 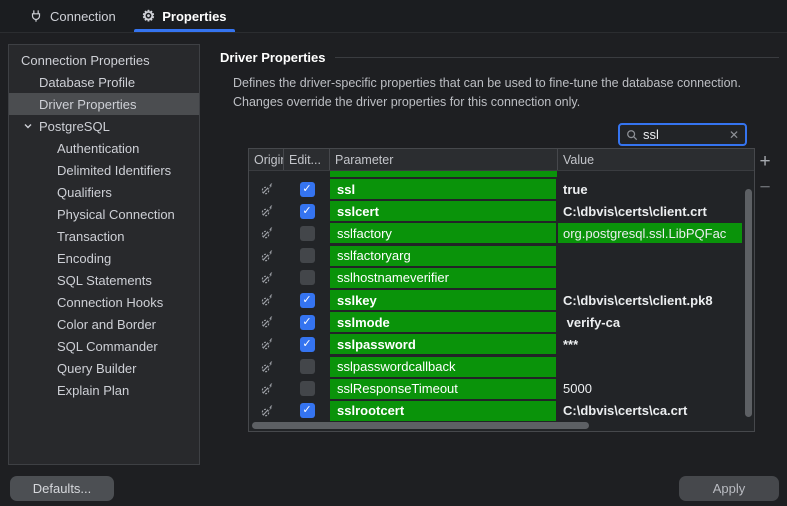 What do you see at coordinates (443, 366) in the screenshot?
I see `parameter-cell: sslpasswordcallback` at bounding box center [443, 366].